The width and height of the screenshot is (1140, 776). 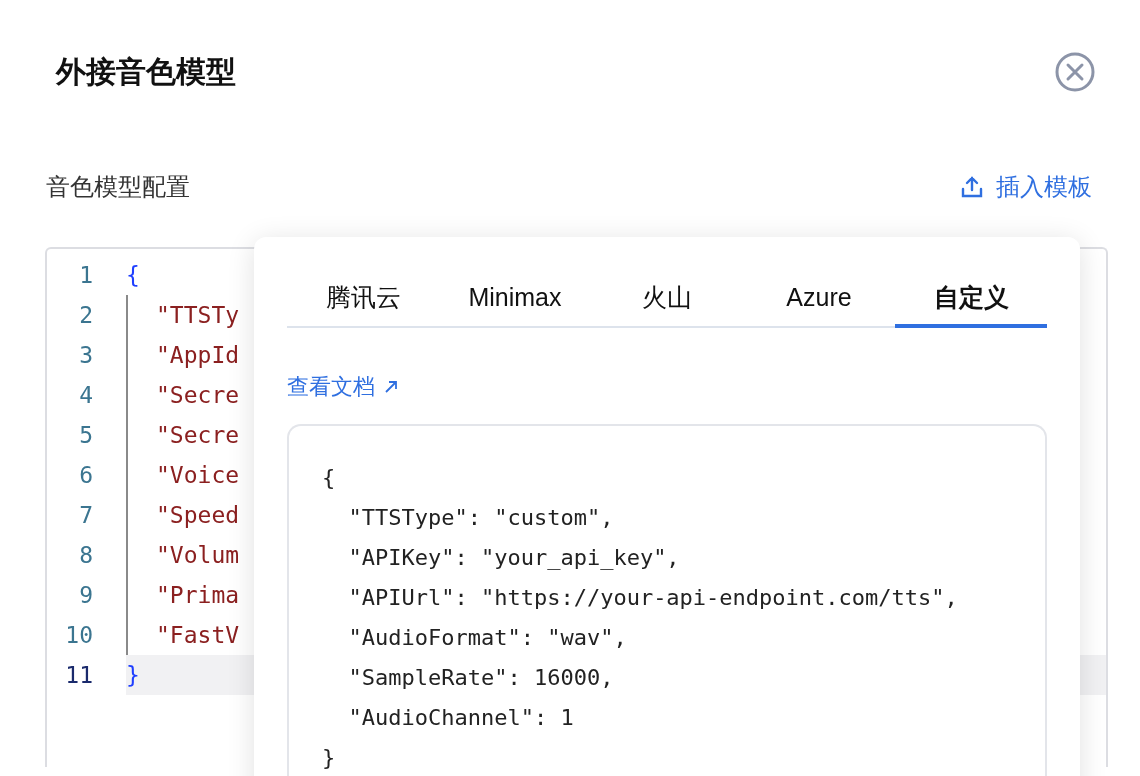 What do you see at coordinates (198, 355) in the screenshot?
I see `code-text: "AppId` at bounding box center [198, 355].